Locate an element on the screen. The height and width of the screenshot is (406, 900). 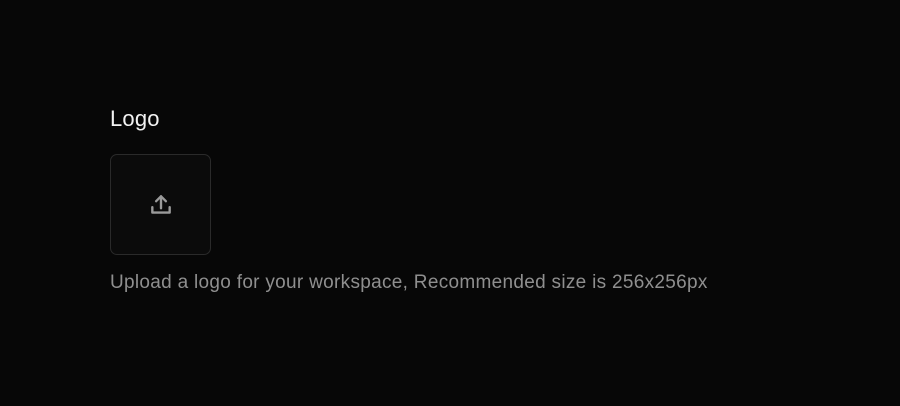
logo-upload-button is located at coordinates (160, 204).